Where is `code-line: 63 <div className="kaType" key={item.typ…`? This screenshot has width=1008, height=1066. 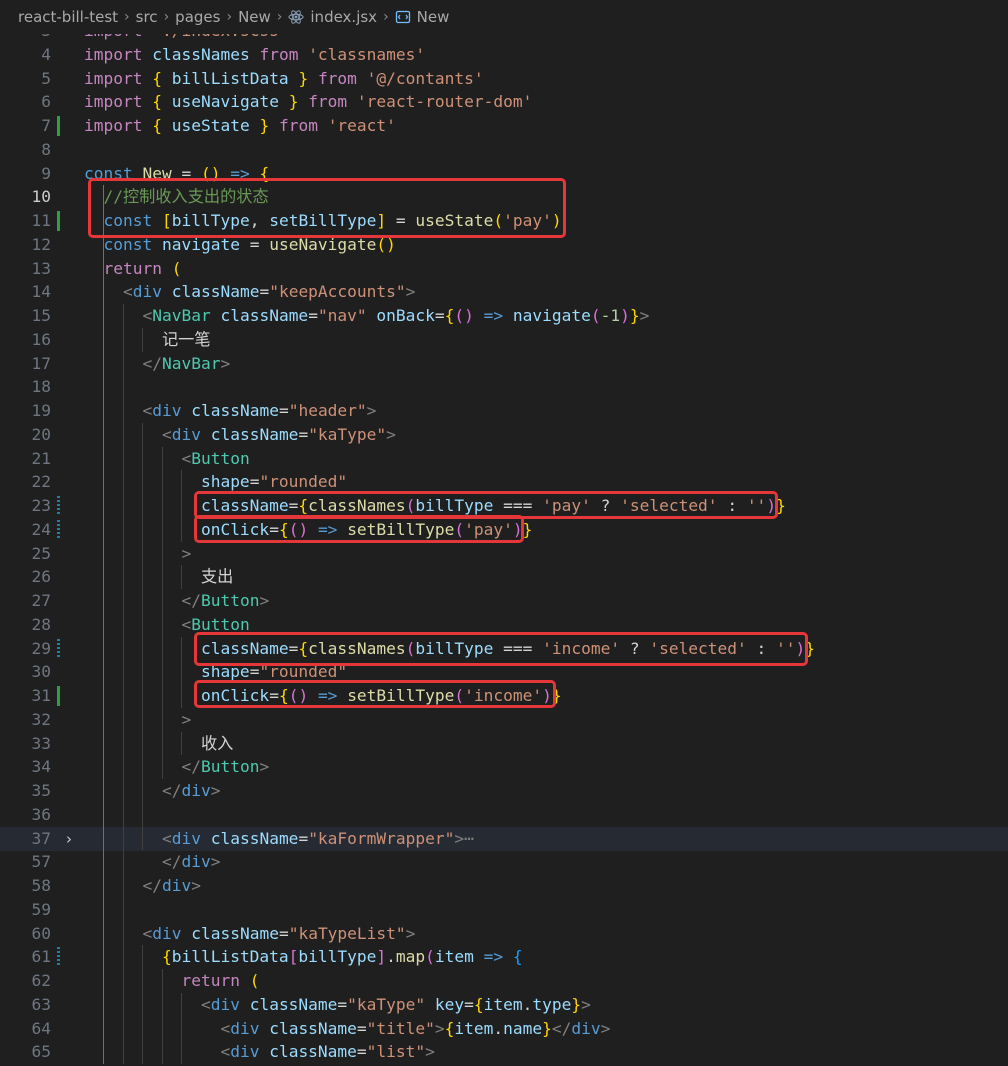
code-line: 63 <div className="kaType" key={item.typ… is located at coordinates (504, 1005).